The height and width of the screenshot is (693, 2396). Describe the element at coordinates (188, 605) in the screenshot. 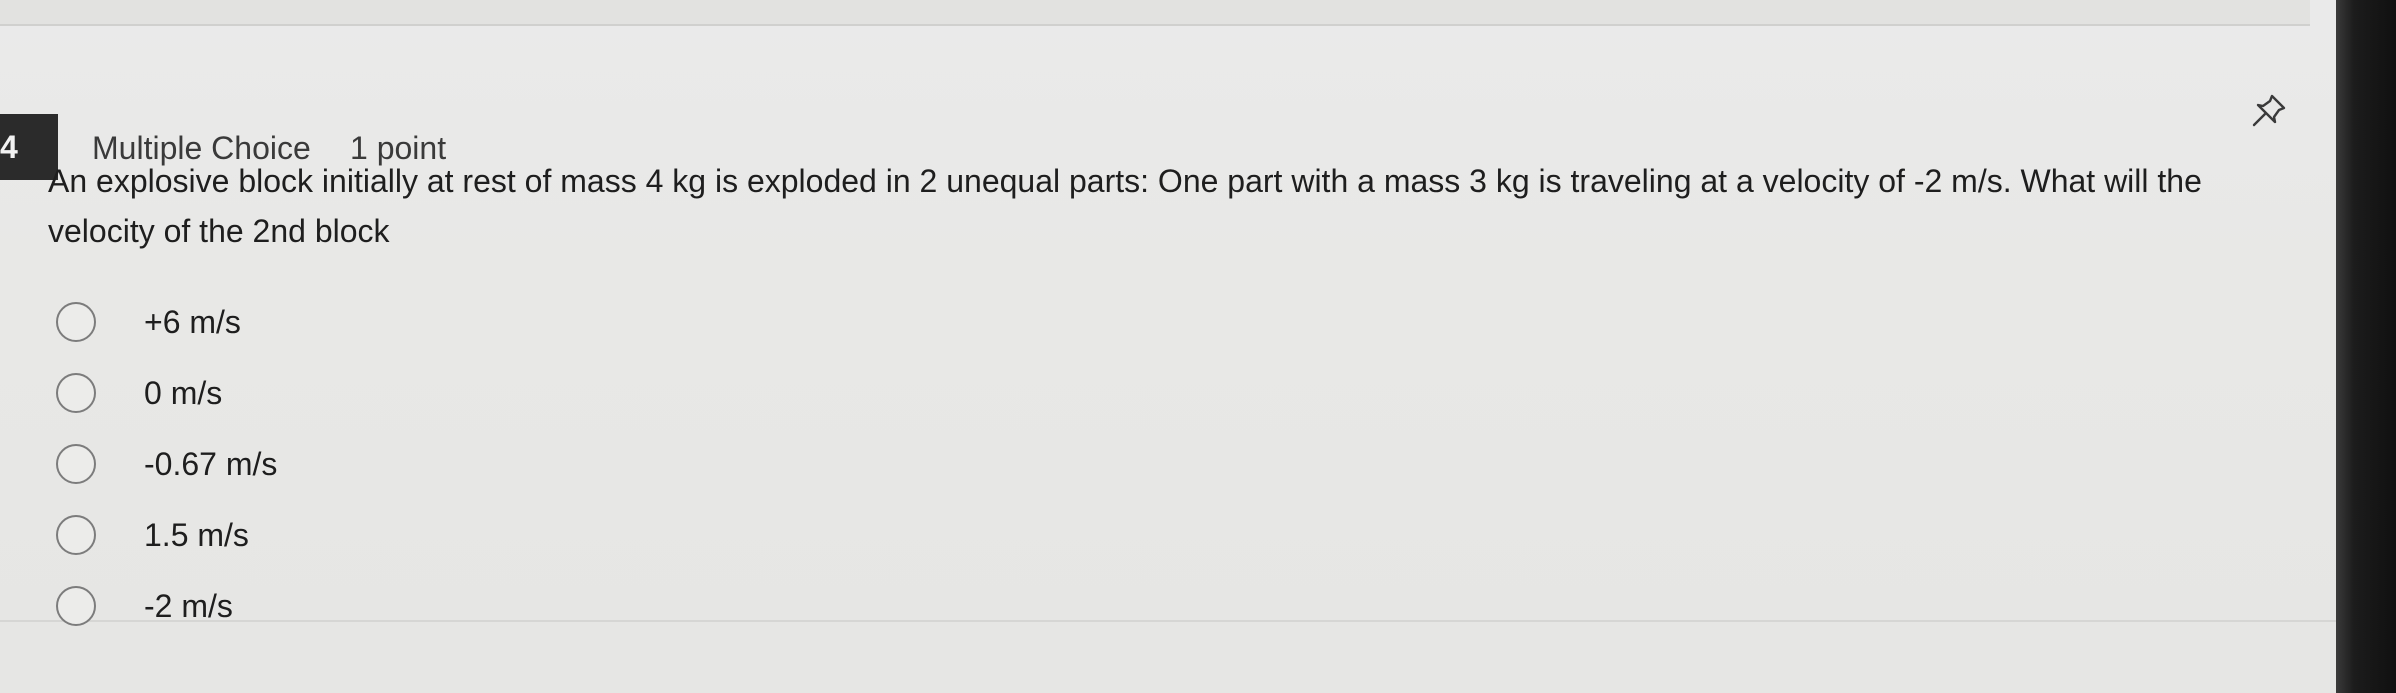

I see `option-label: -2 m/s` at that location.